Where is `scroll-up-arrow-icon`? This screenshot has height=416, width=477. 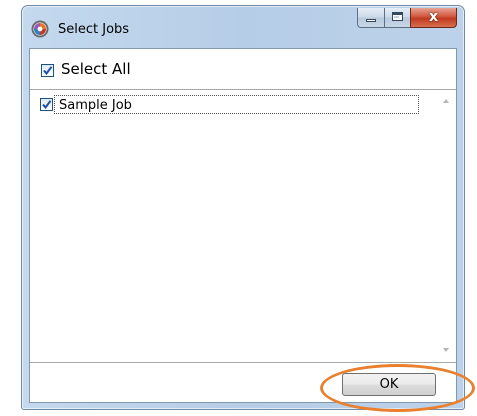 scroll-up-arrow-icon is located at coordinates (446, 101).